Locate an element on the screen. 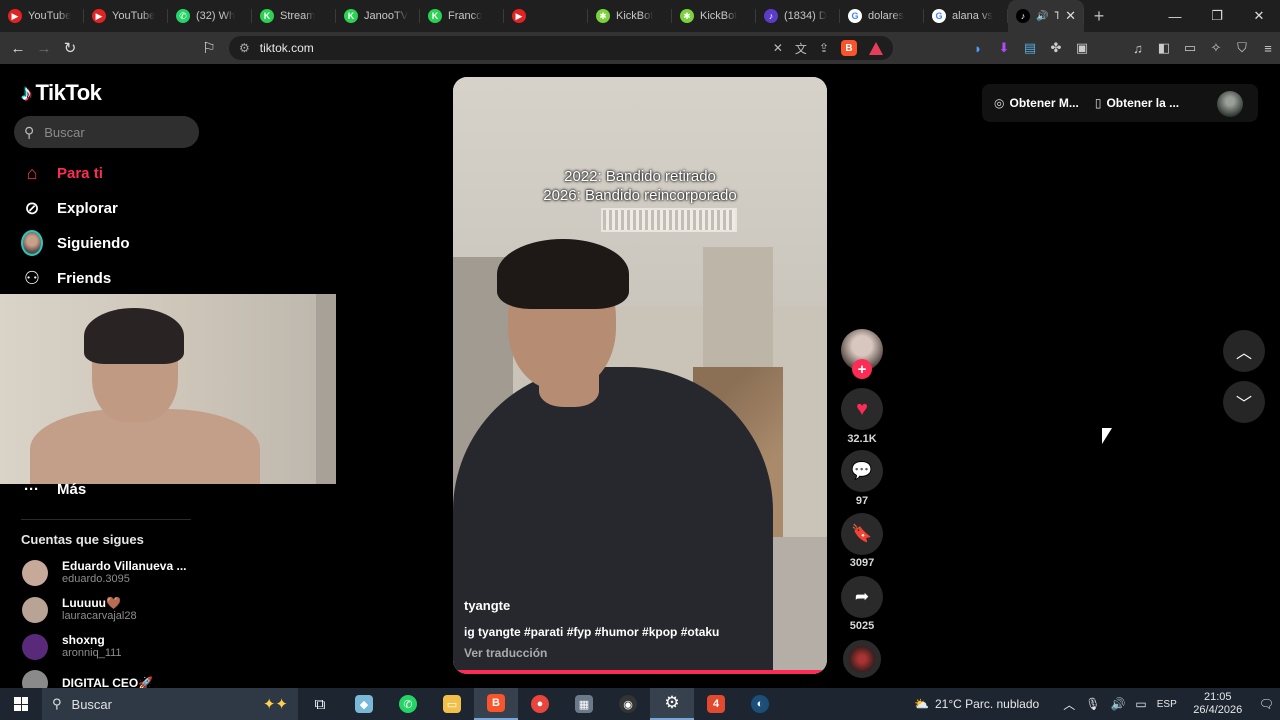  see-translation-link: Ver traducción is located at coordinates (505, 653).